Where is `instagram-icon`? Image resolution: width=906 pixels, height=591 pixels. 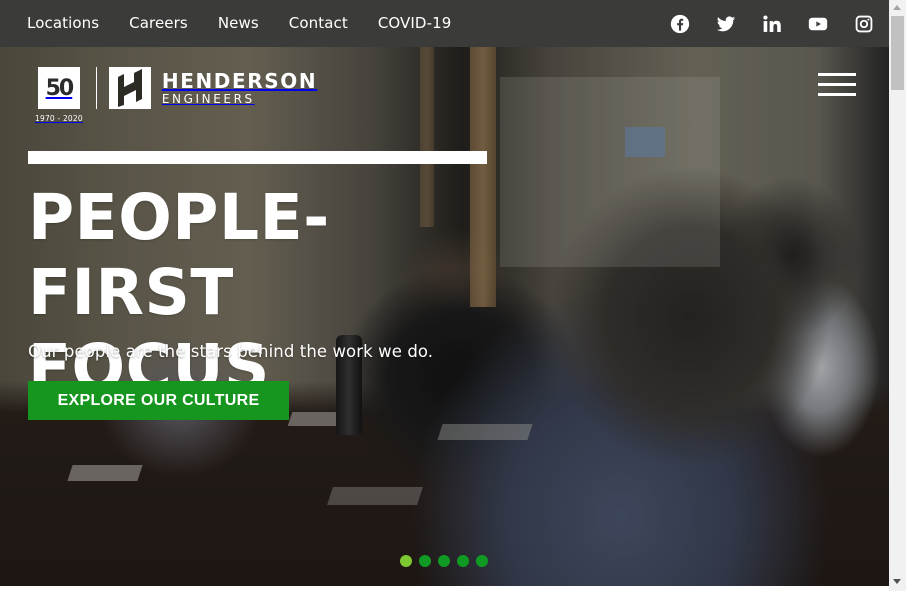 instagram-icon is located at coordinates (864, 24).